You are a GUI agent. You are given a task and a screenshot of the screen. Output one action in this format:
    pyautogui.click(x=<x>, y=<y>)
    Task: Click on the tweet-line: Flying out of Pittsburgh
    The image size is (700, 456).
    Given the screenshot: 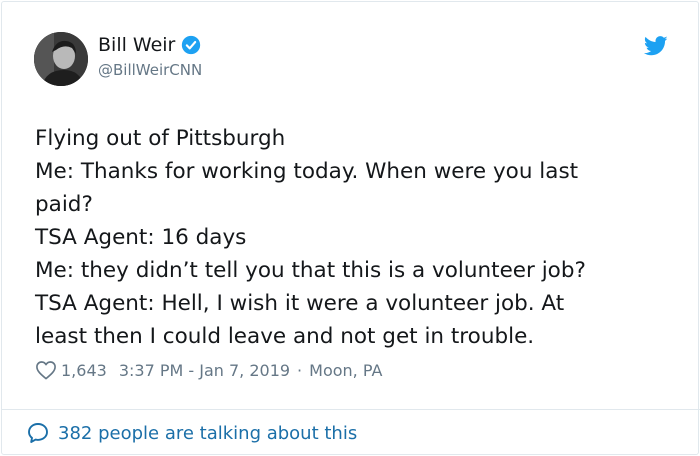 What is the action you would take?
    pyautogui.click(x=160, y=138)
    